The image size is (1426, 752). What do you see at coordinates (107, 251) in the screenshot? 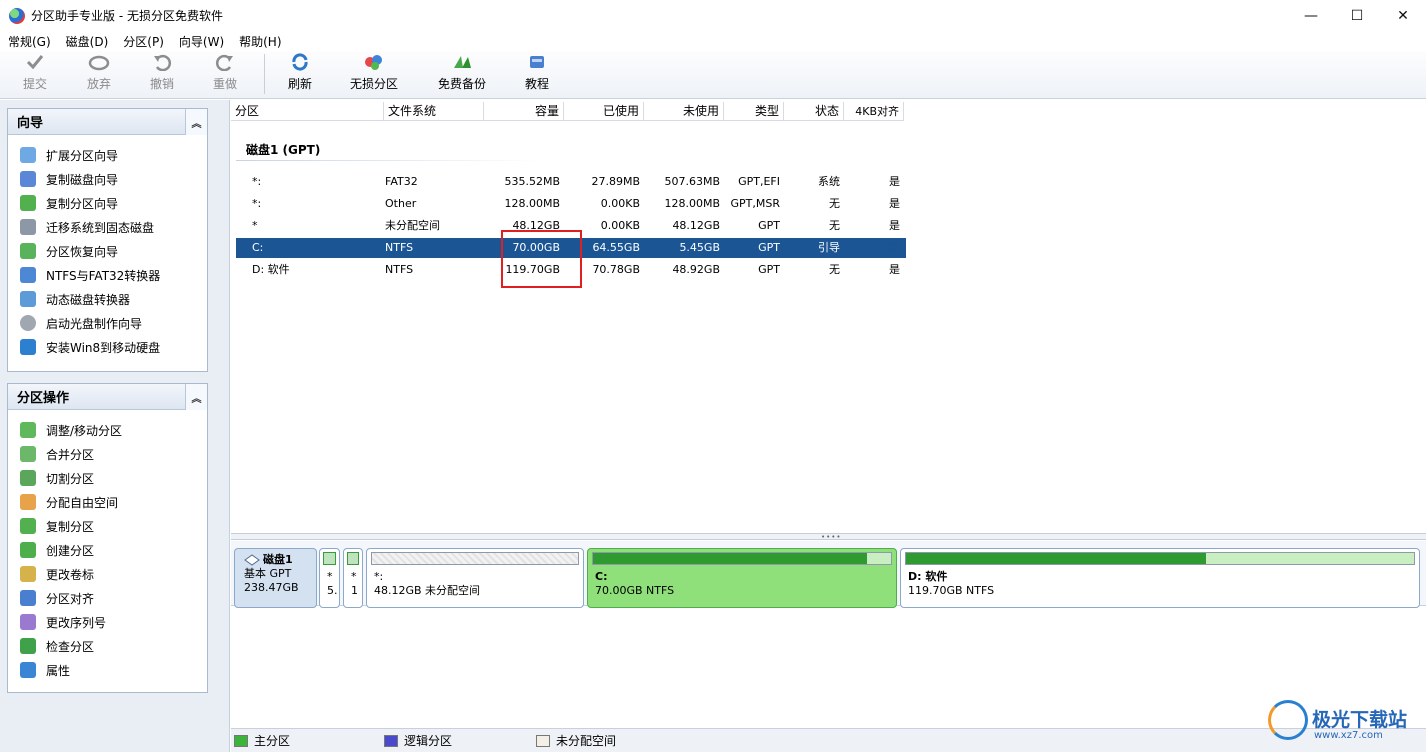
I see `wizard-partition-recovery: 分区恢复向导` at bounding box center [107, 251].